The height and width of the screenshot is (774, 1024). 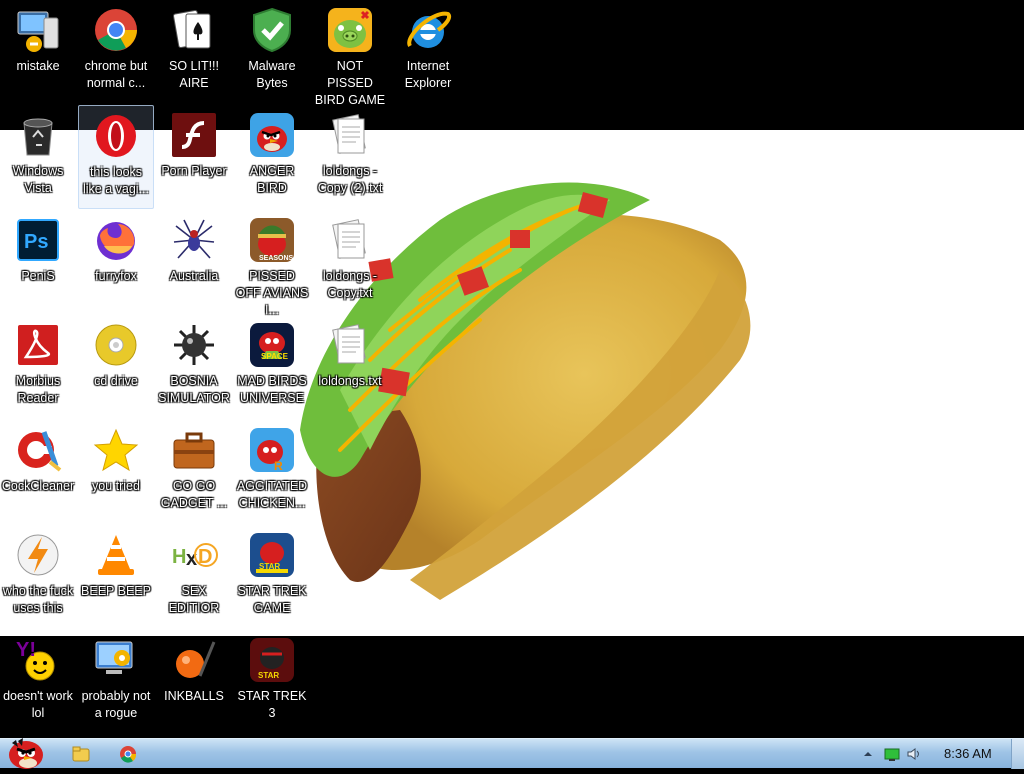 What do you see at coordinates (116, 276) in the screenshot?
I see `desktop-icon-label: furryfox` at bounding box center [116, 276].